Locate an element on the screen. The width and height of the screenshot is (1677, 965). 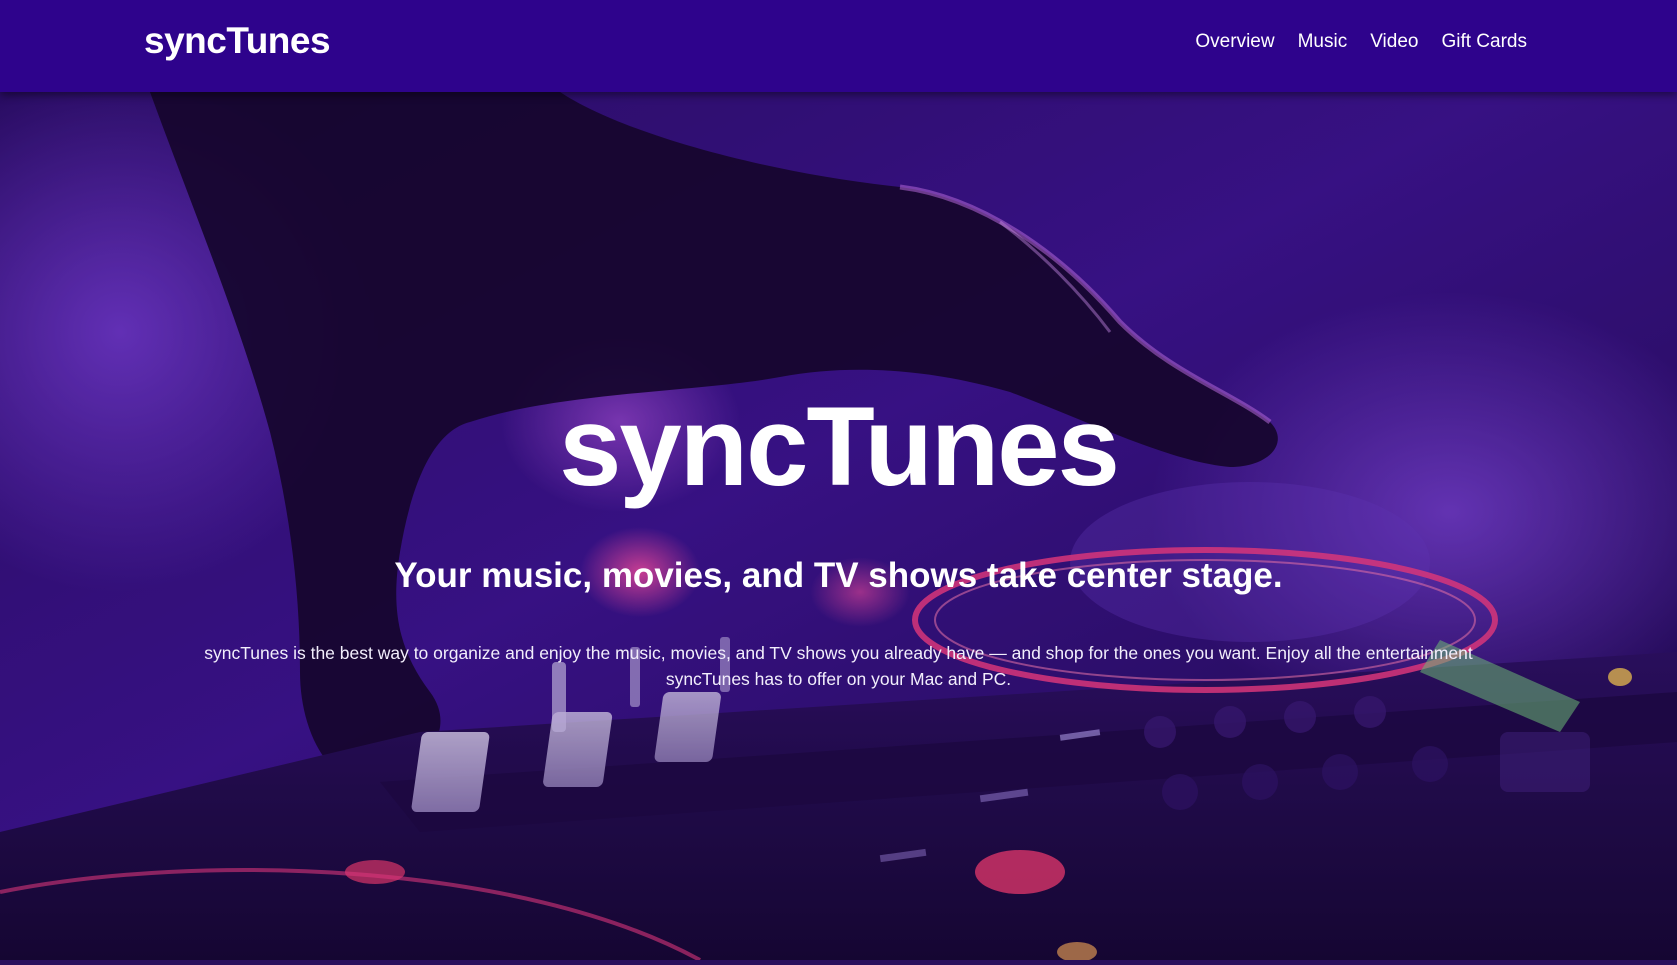
nav-link-gift-cards: Gift Cards is located at coordinates (1484, 42).